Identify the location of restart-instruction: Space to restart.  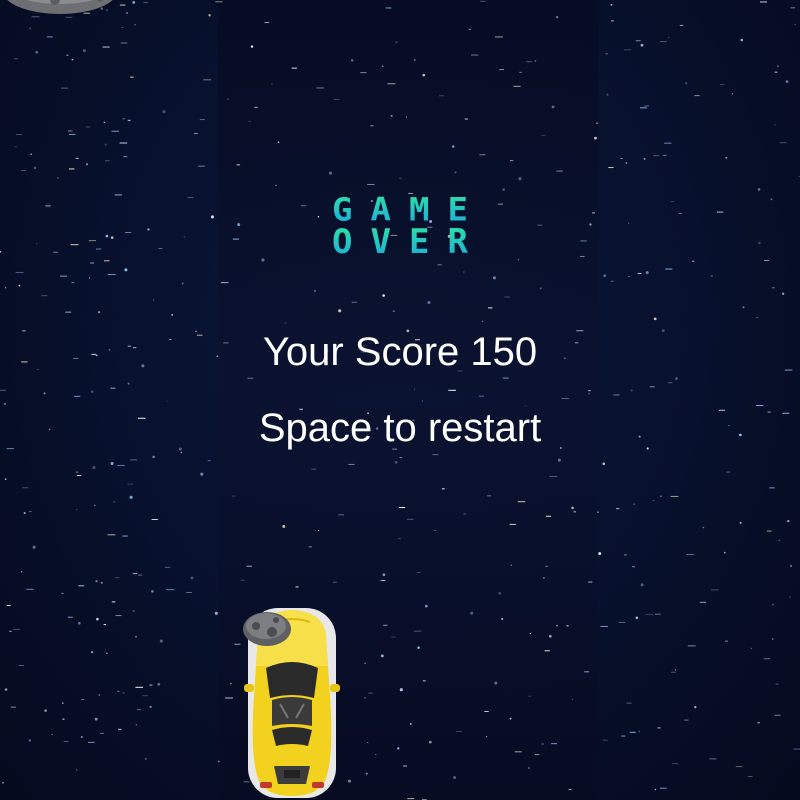
(400, 428).